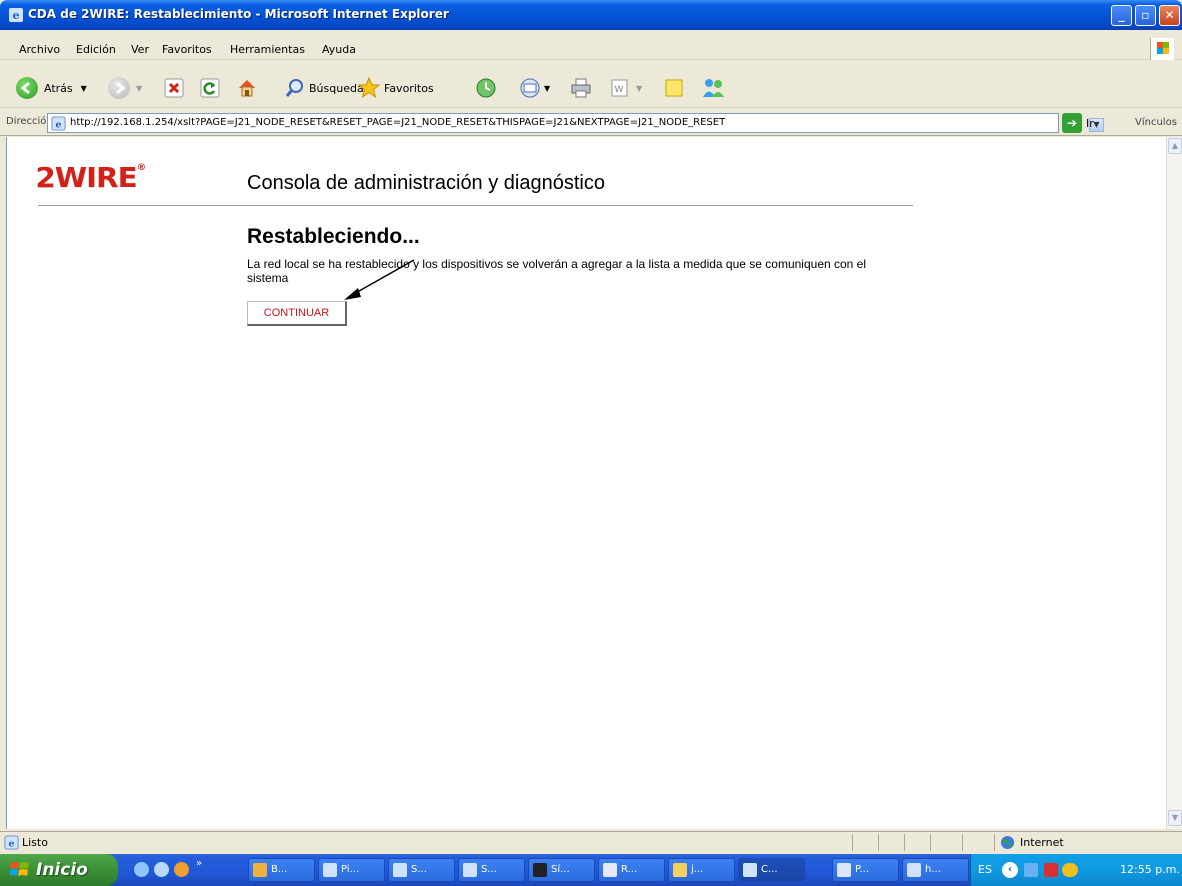  Describe the element at coordinates (1162, 49) in the screenshot. I see `windows-flag-icon` at that location.